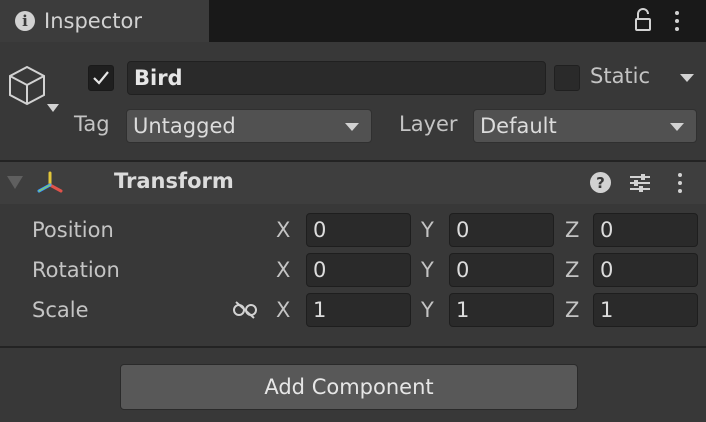  I want to click on unlinked-chain-icon, so click(245, 310).